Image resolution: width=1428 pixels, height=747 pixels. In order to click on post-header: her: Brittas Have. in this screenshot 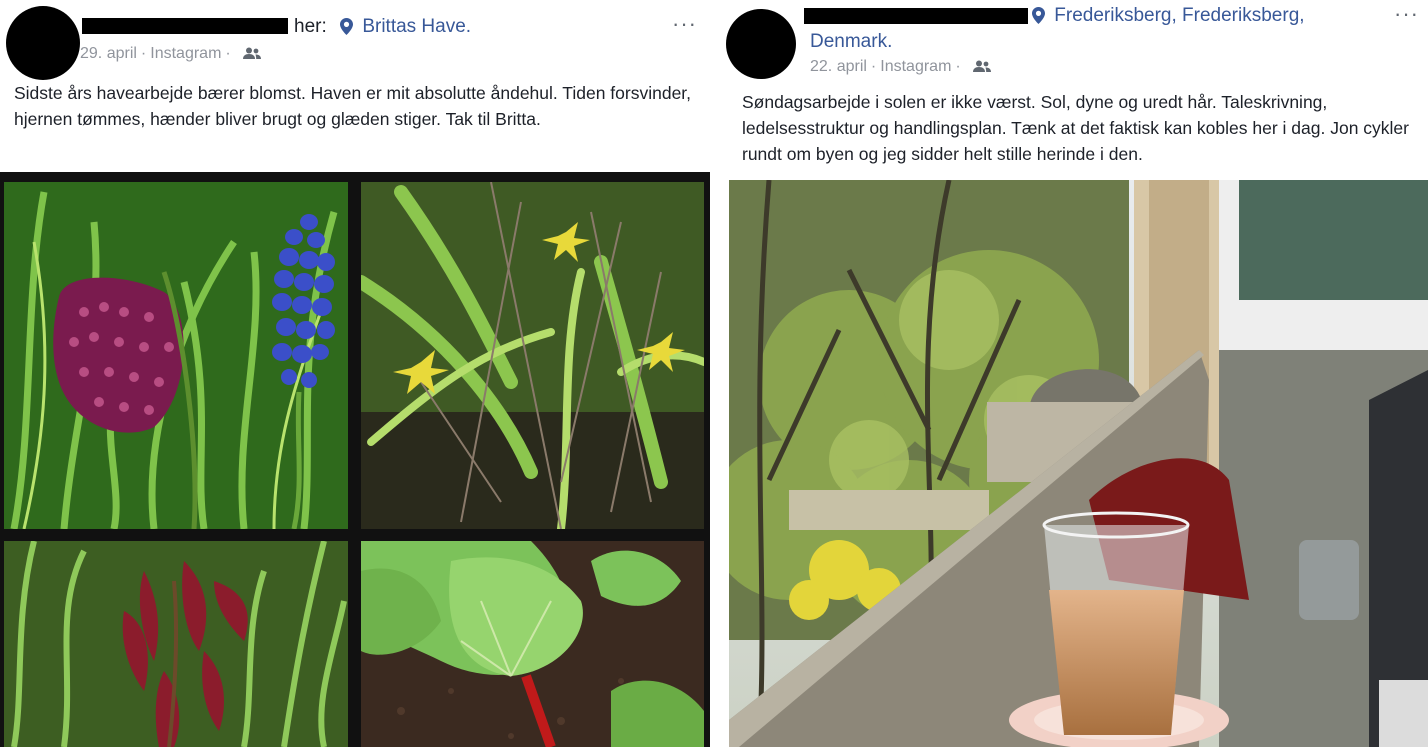, I will do `click(382, 27)`.